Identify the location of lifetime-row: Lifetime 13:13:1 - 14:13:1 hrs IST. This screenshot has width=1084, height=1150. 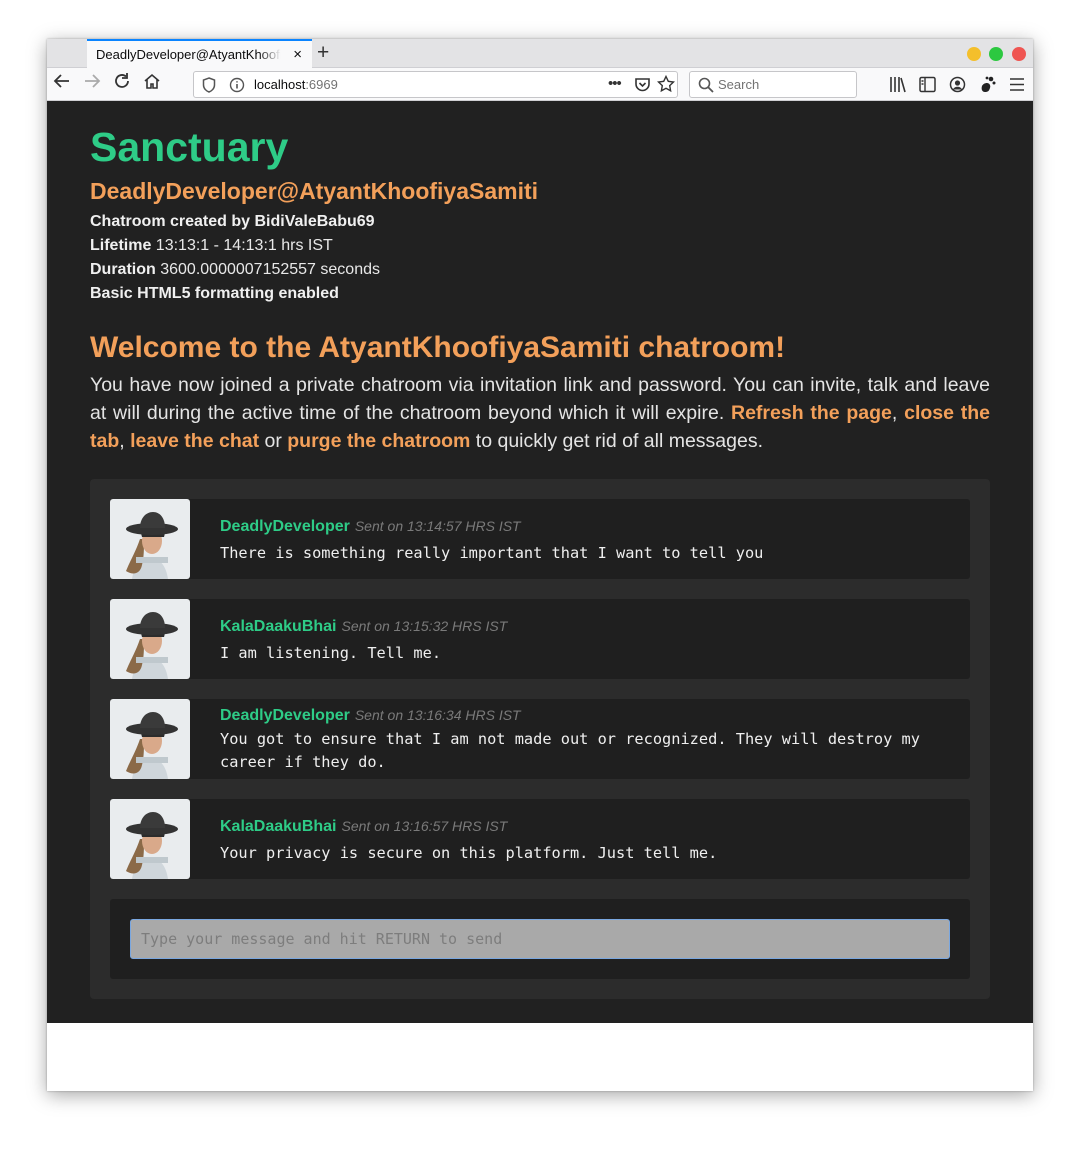
(211, 246).